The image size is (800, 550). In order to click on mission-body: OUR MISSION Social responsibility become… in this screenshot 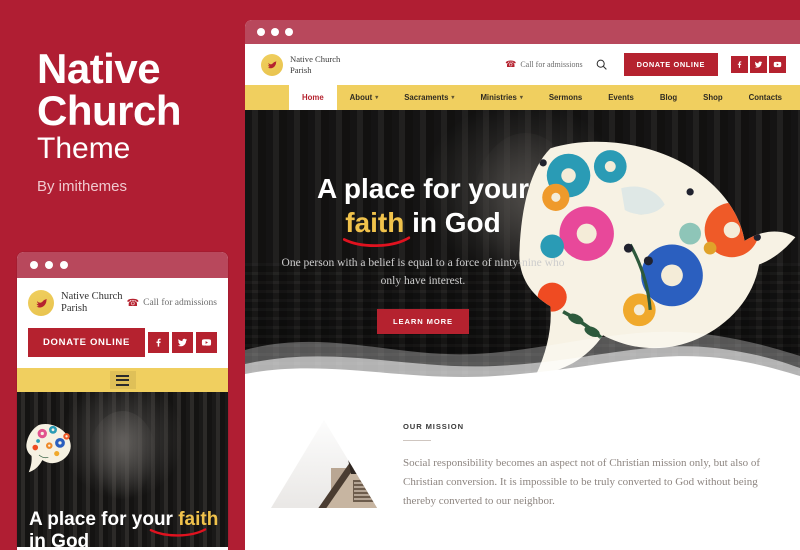, I will do `click(586, 484)`.